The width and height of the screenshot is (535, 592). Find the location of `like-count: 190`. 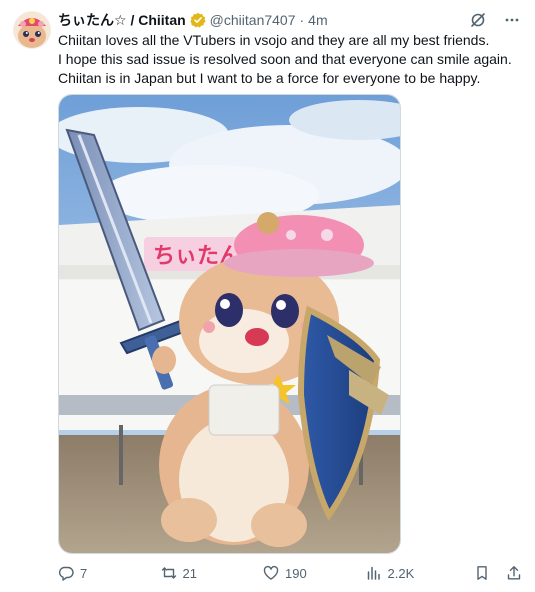

like-count: 190 is located at coordinates (296, 573).